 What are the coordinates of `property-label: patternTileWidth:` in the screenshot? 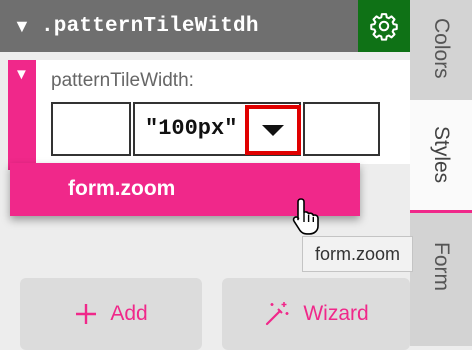 It's located at (122, 80).